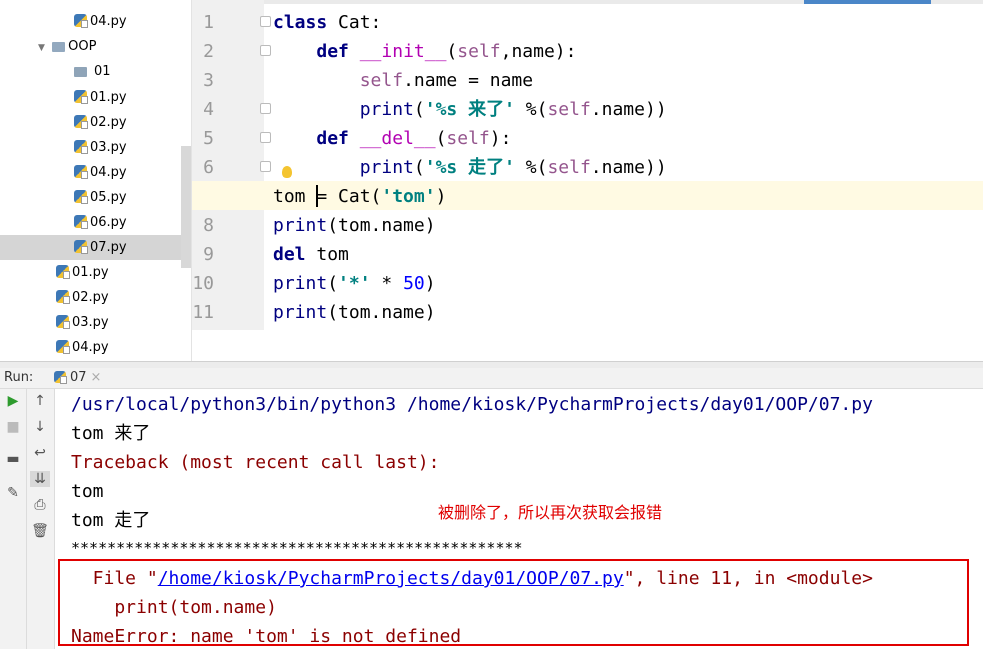 This screenshot has width=983, height=651. I want to click on annotation-note: 被删除了，所以再次获取会报错, so click(550, 512).